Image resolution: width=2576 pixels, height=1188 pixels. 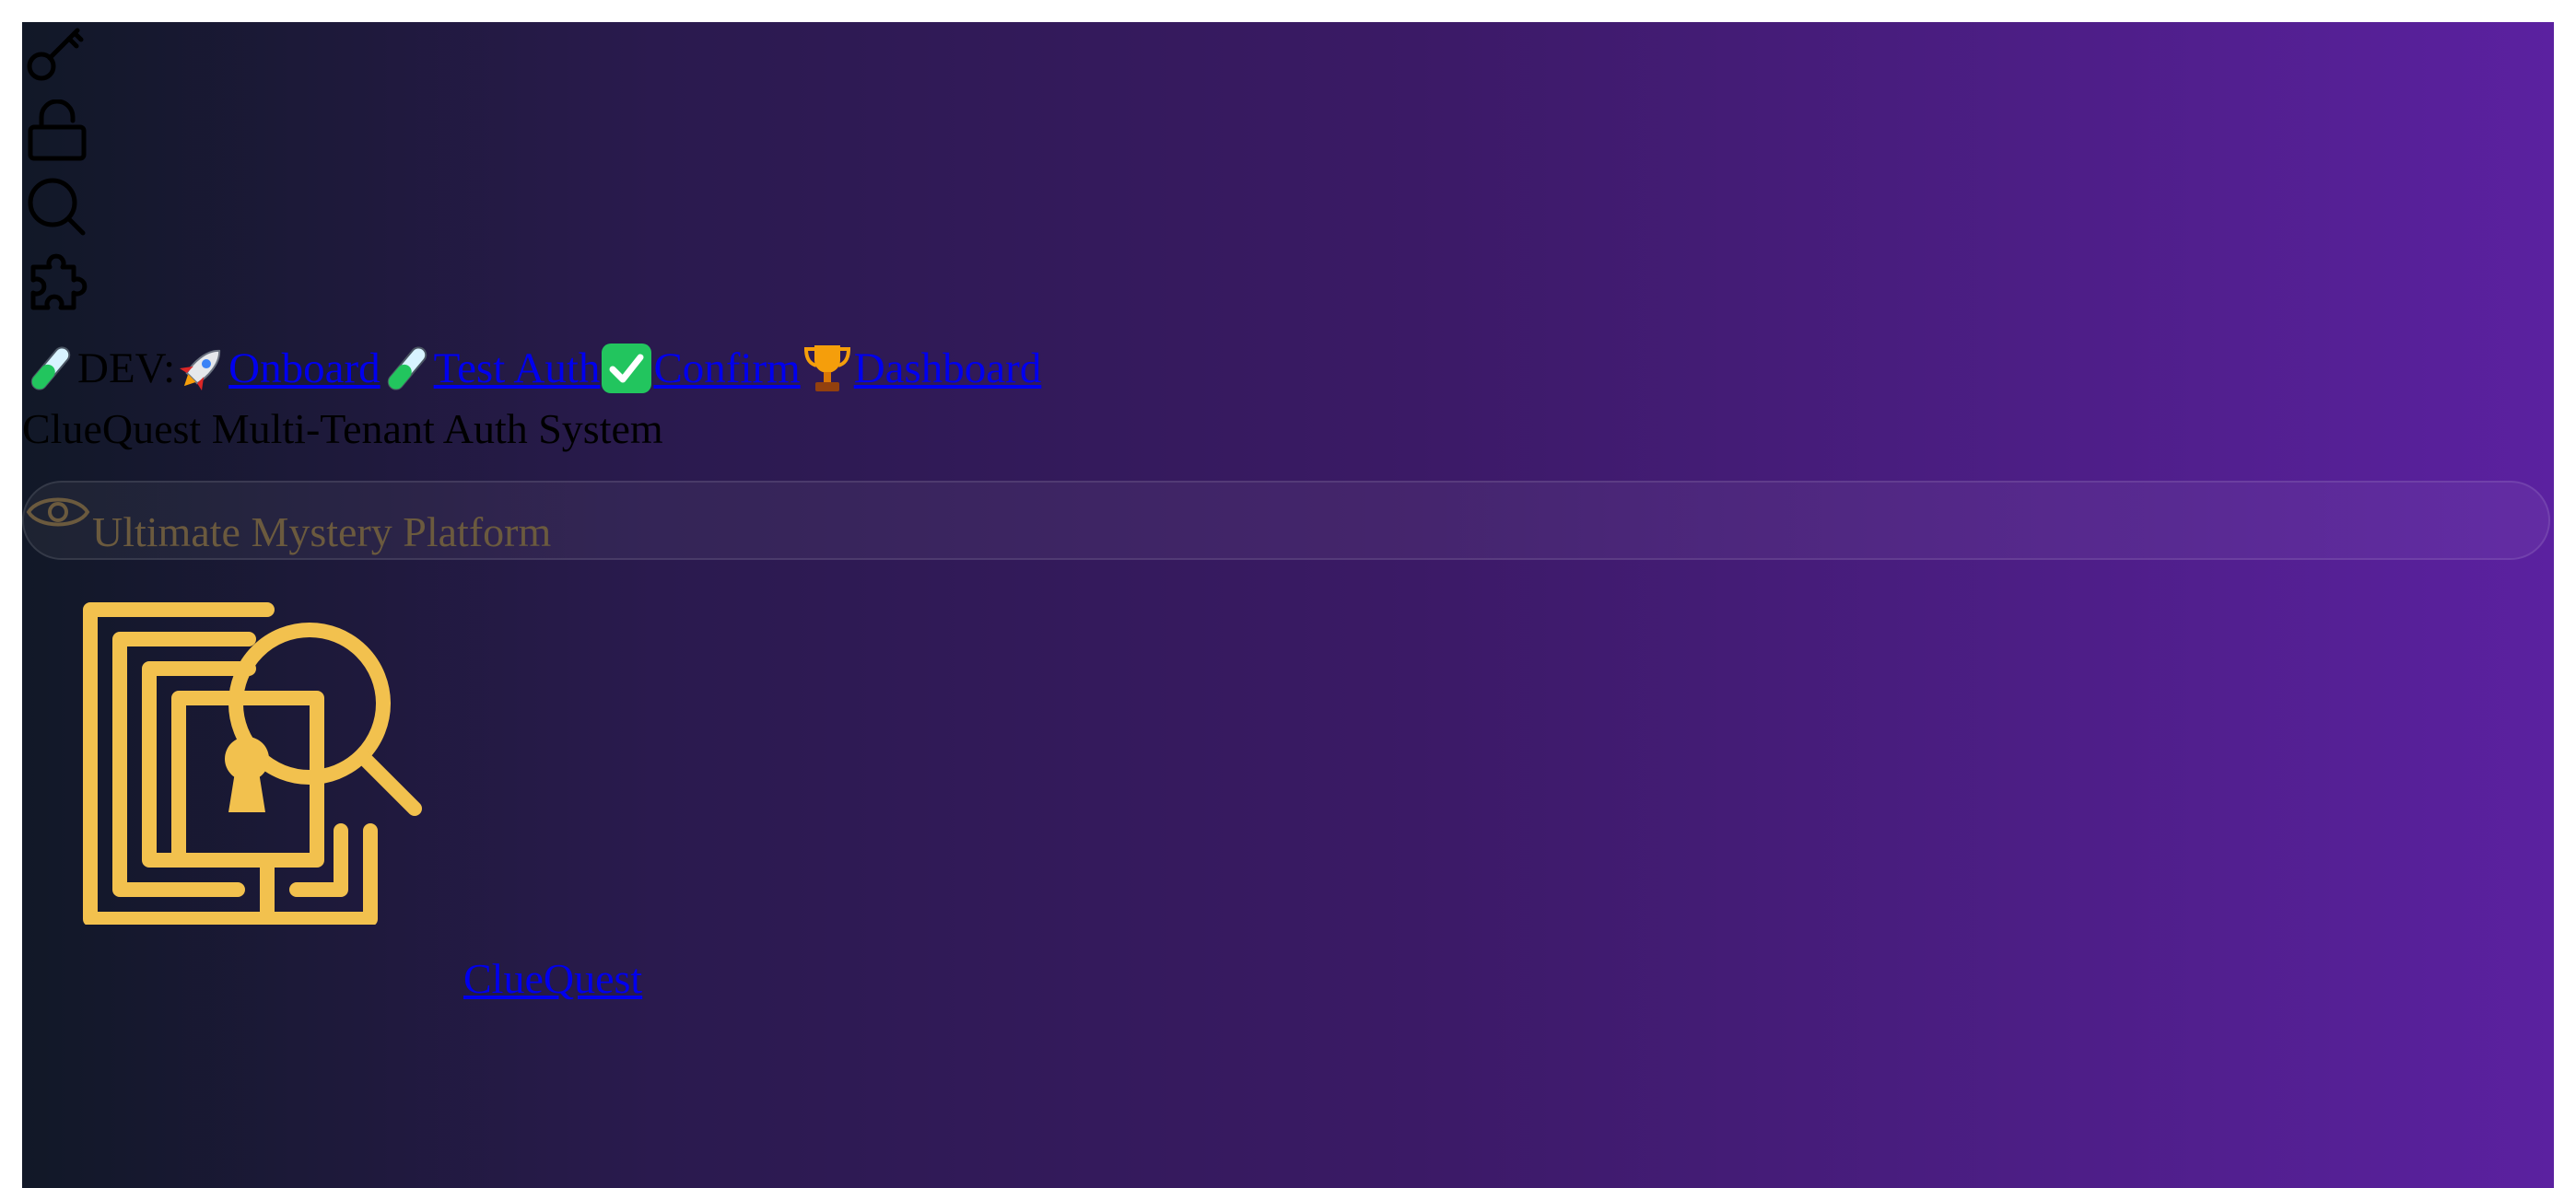 I want to click on clue-quest-logo, so click(x=254, y=764).